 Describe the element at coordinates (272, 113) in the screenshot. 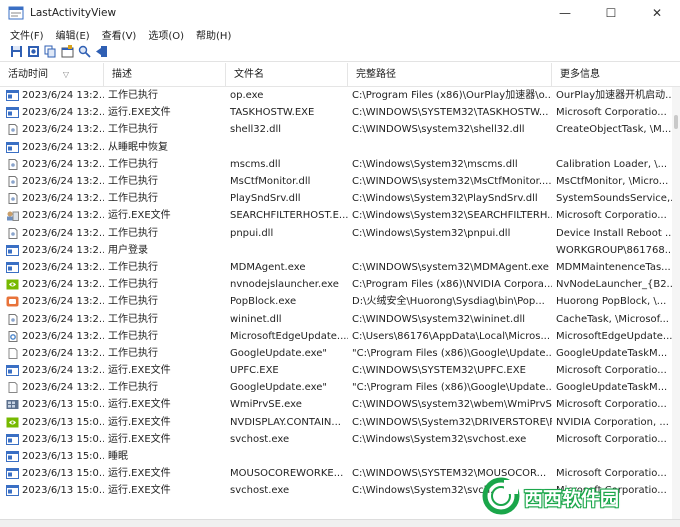

I see `cell-filename: TASKHOSTW.EXE` at that location.